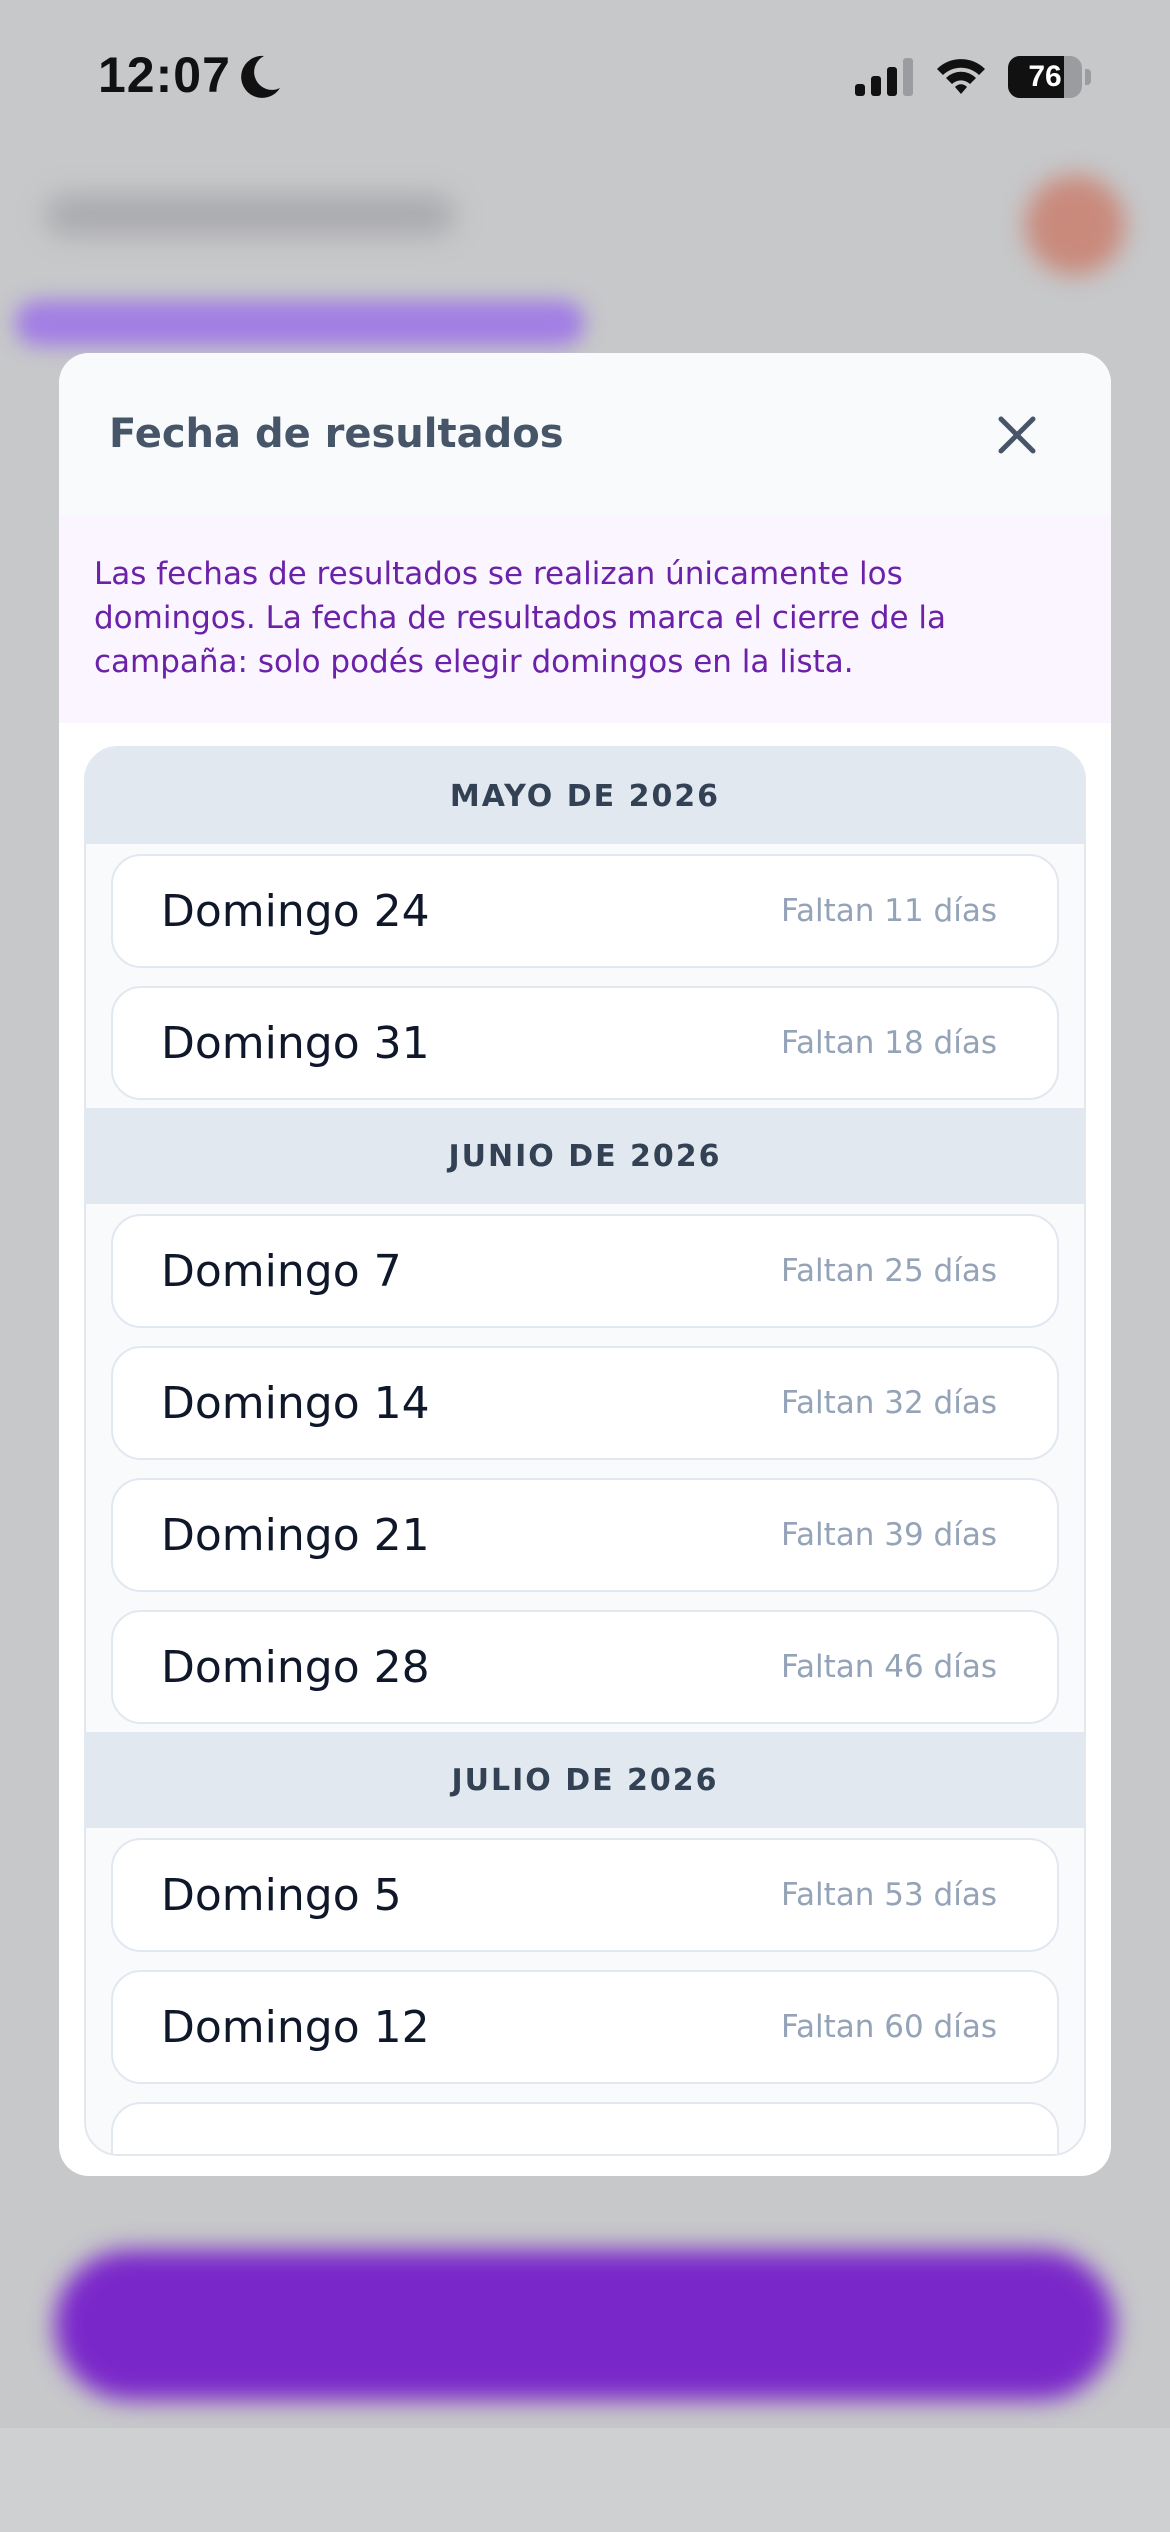 This screenshot has height=2532, width=1170. Describe the element at coordinates (585, 1043) in the screenshot. I see `date-option: Domingo 31 Faltan 18 días` at that location.